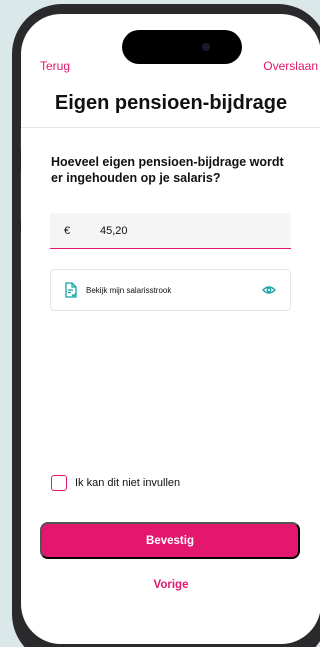 The width and height of the screenshot is (320, 647). What do you see at coordinates (206, 47) in the screenshot?
I see `camera-icon` at bounding box center [206, 47].